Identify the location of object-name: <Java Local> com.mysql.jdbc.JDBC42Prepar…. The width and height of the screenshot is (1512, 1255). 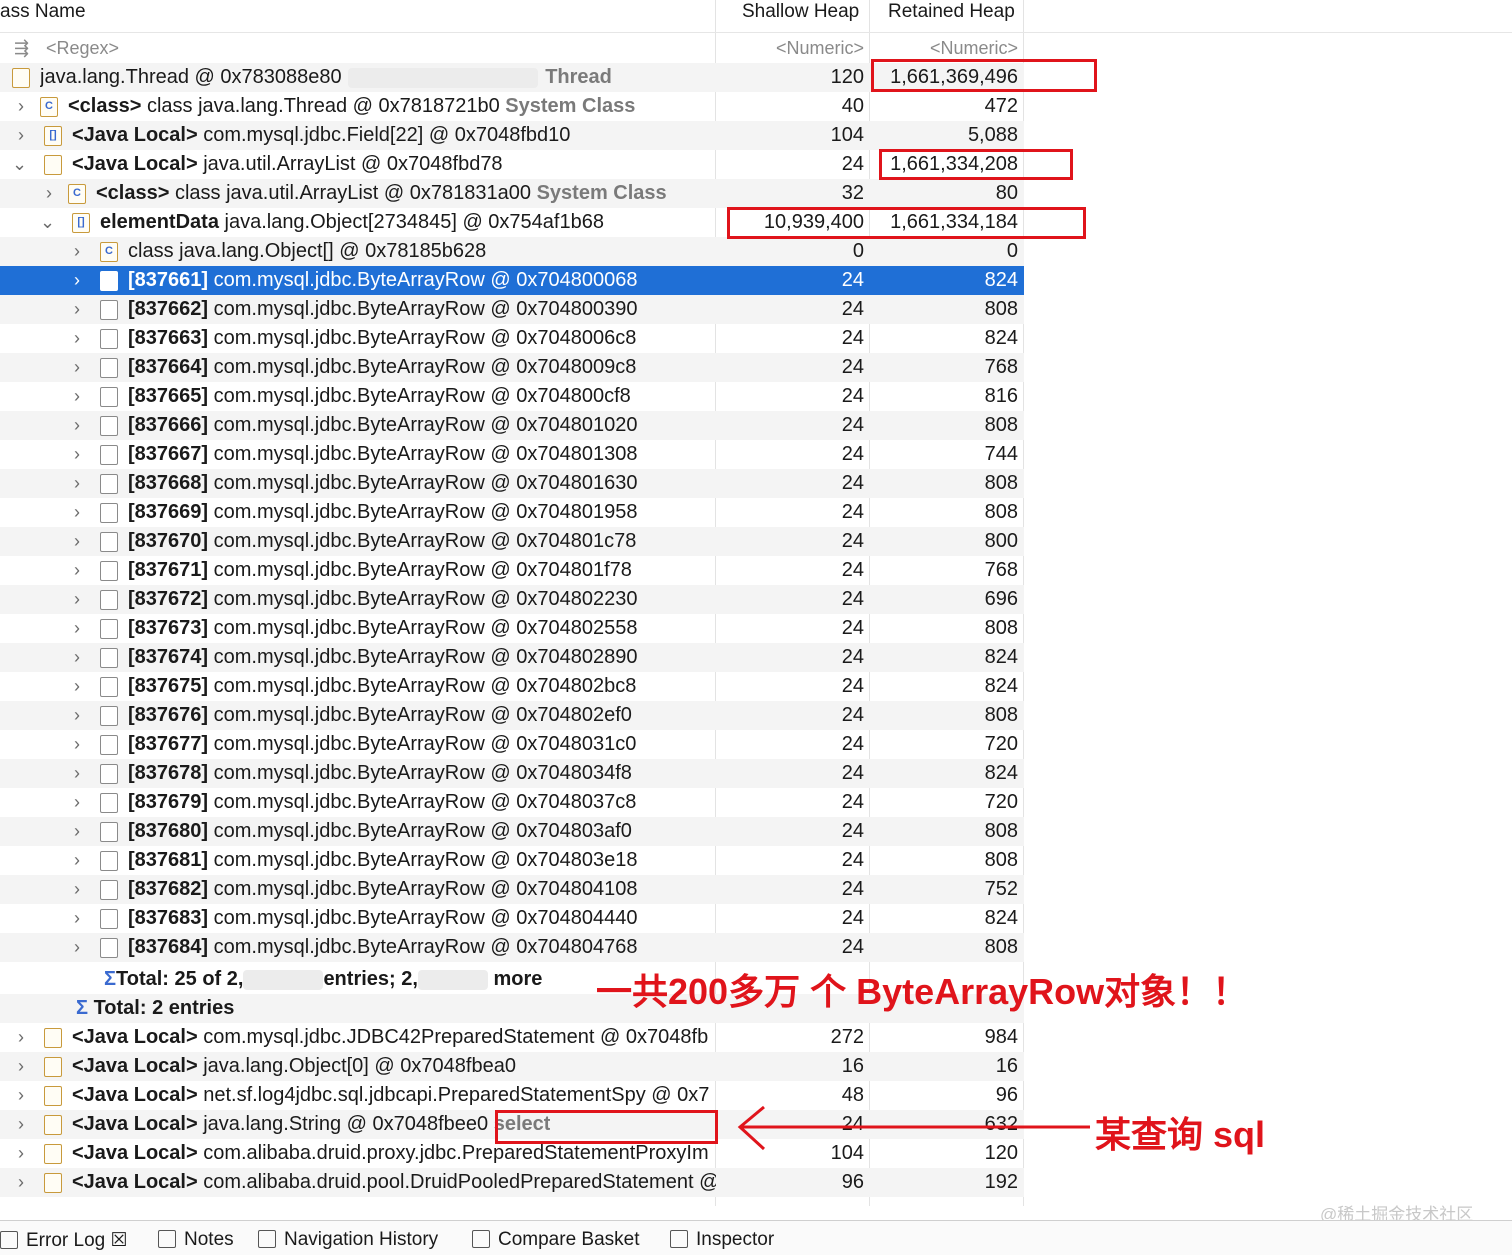
(390, 1037).